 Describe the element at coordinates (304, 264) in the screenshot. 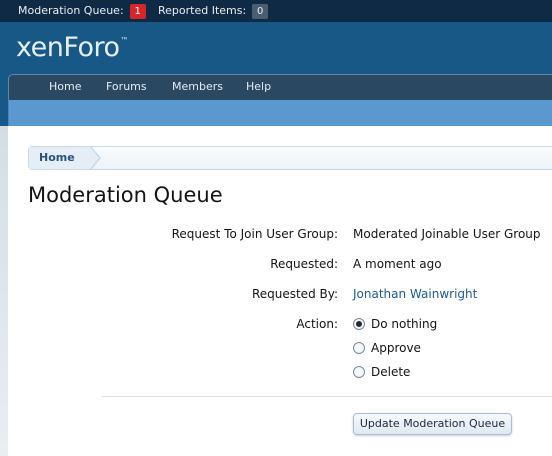

I see `requested-label: Requested:` at that location.